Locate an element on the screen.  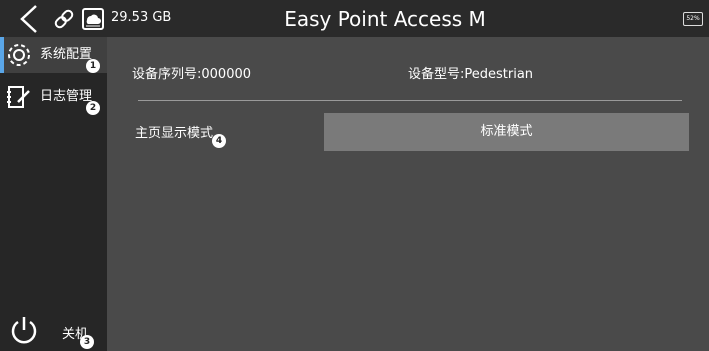
storage-size: 29.53 GB is located at coordinates (141, 17).